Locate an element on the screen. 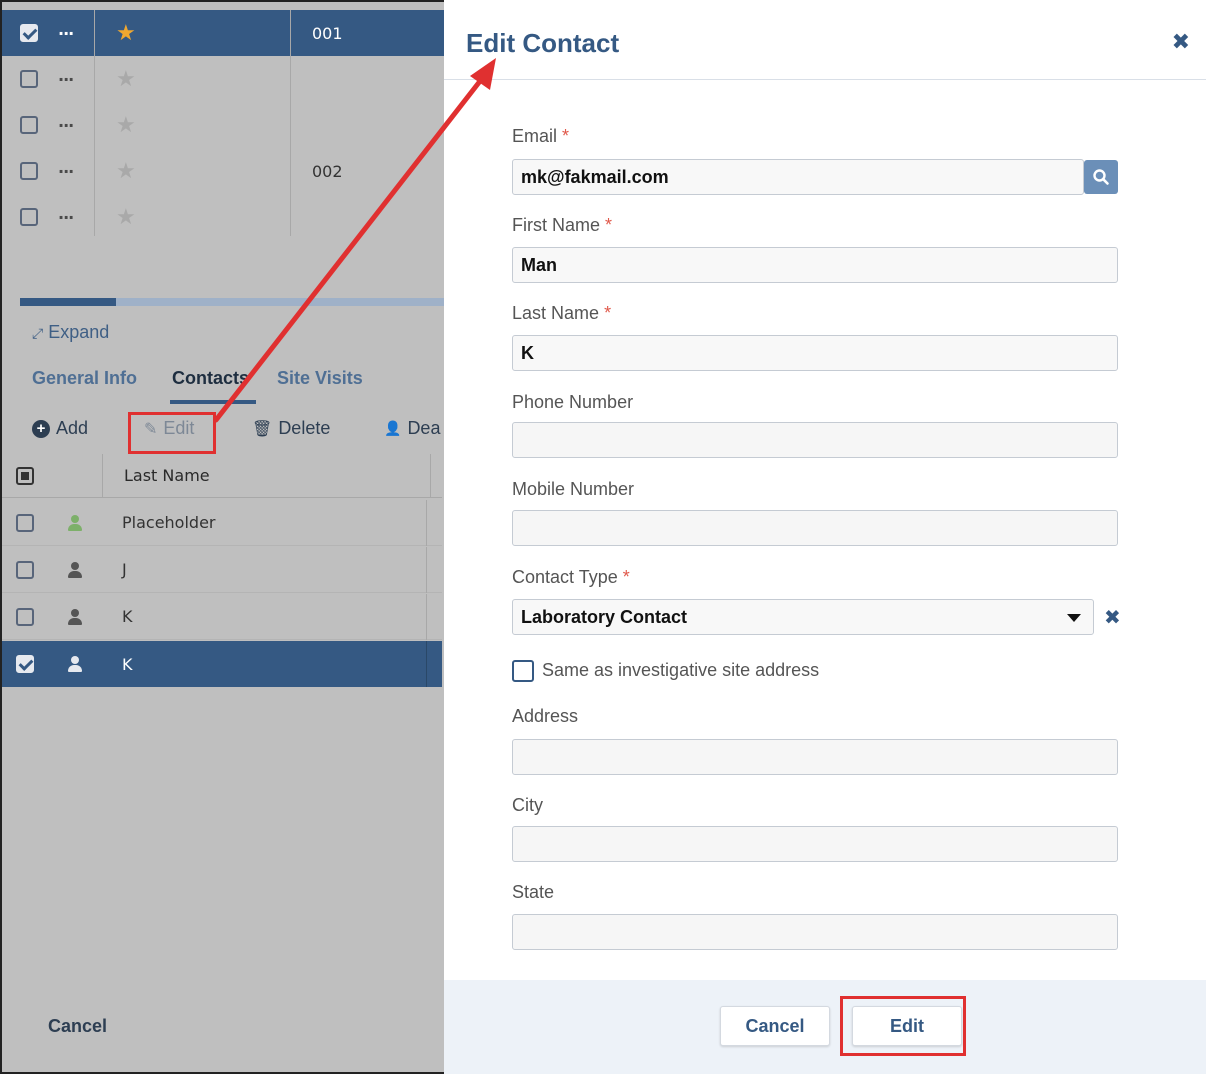 The width and height of the screenshot is (1206, 1074). chevron-down-icon is located at coordinates (1074, 618).